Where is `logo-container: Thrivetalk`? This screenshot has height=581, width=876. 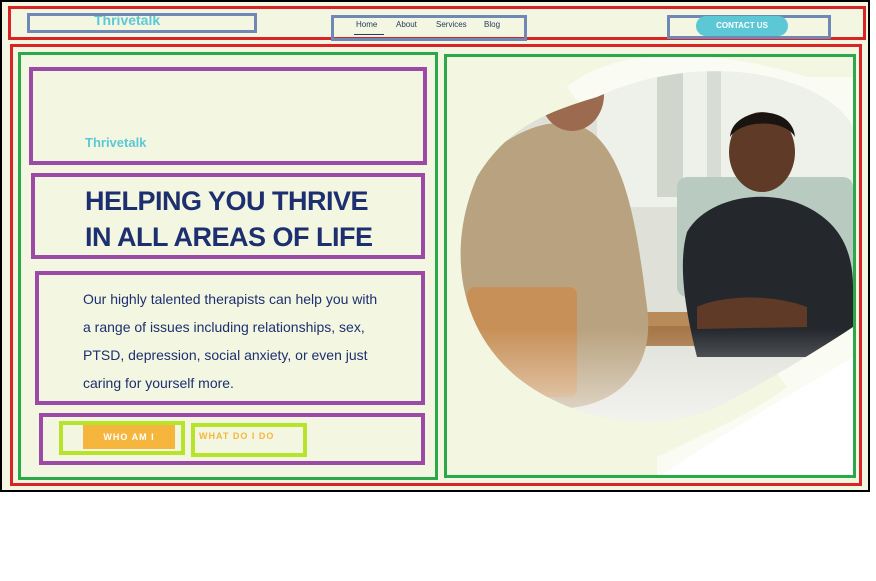 logo-container: Thrivetalk is located at coordinates (142, 23).